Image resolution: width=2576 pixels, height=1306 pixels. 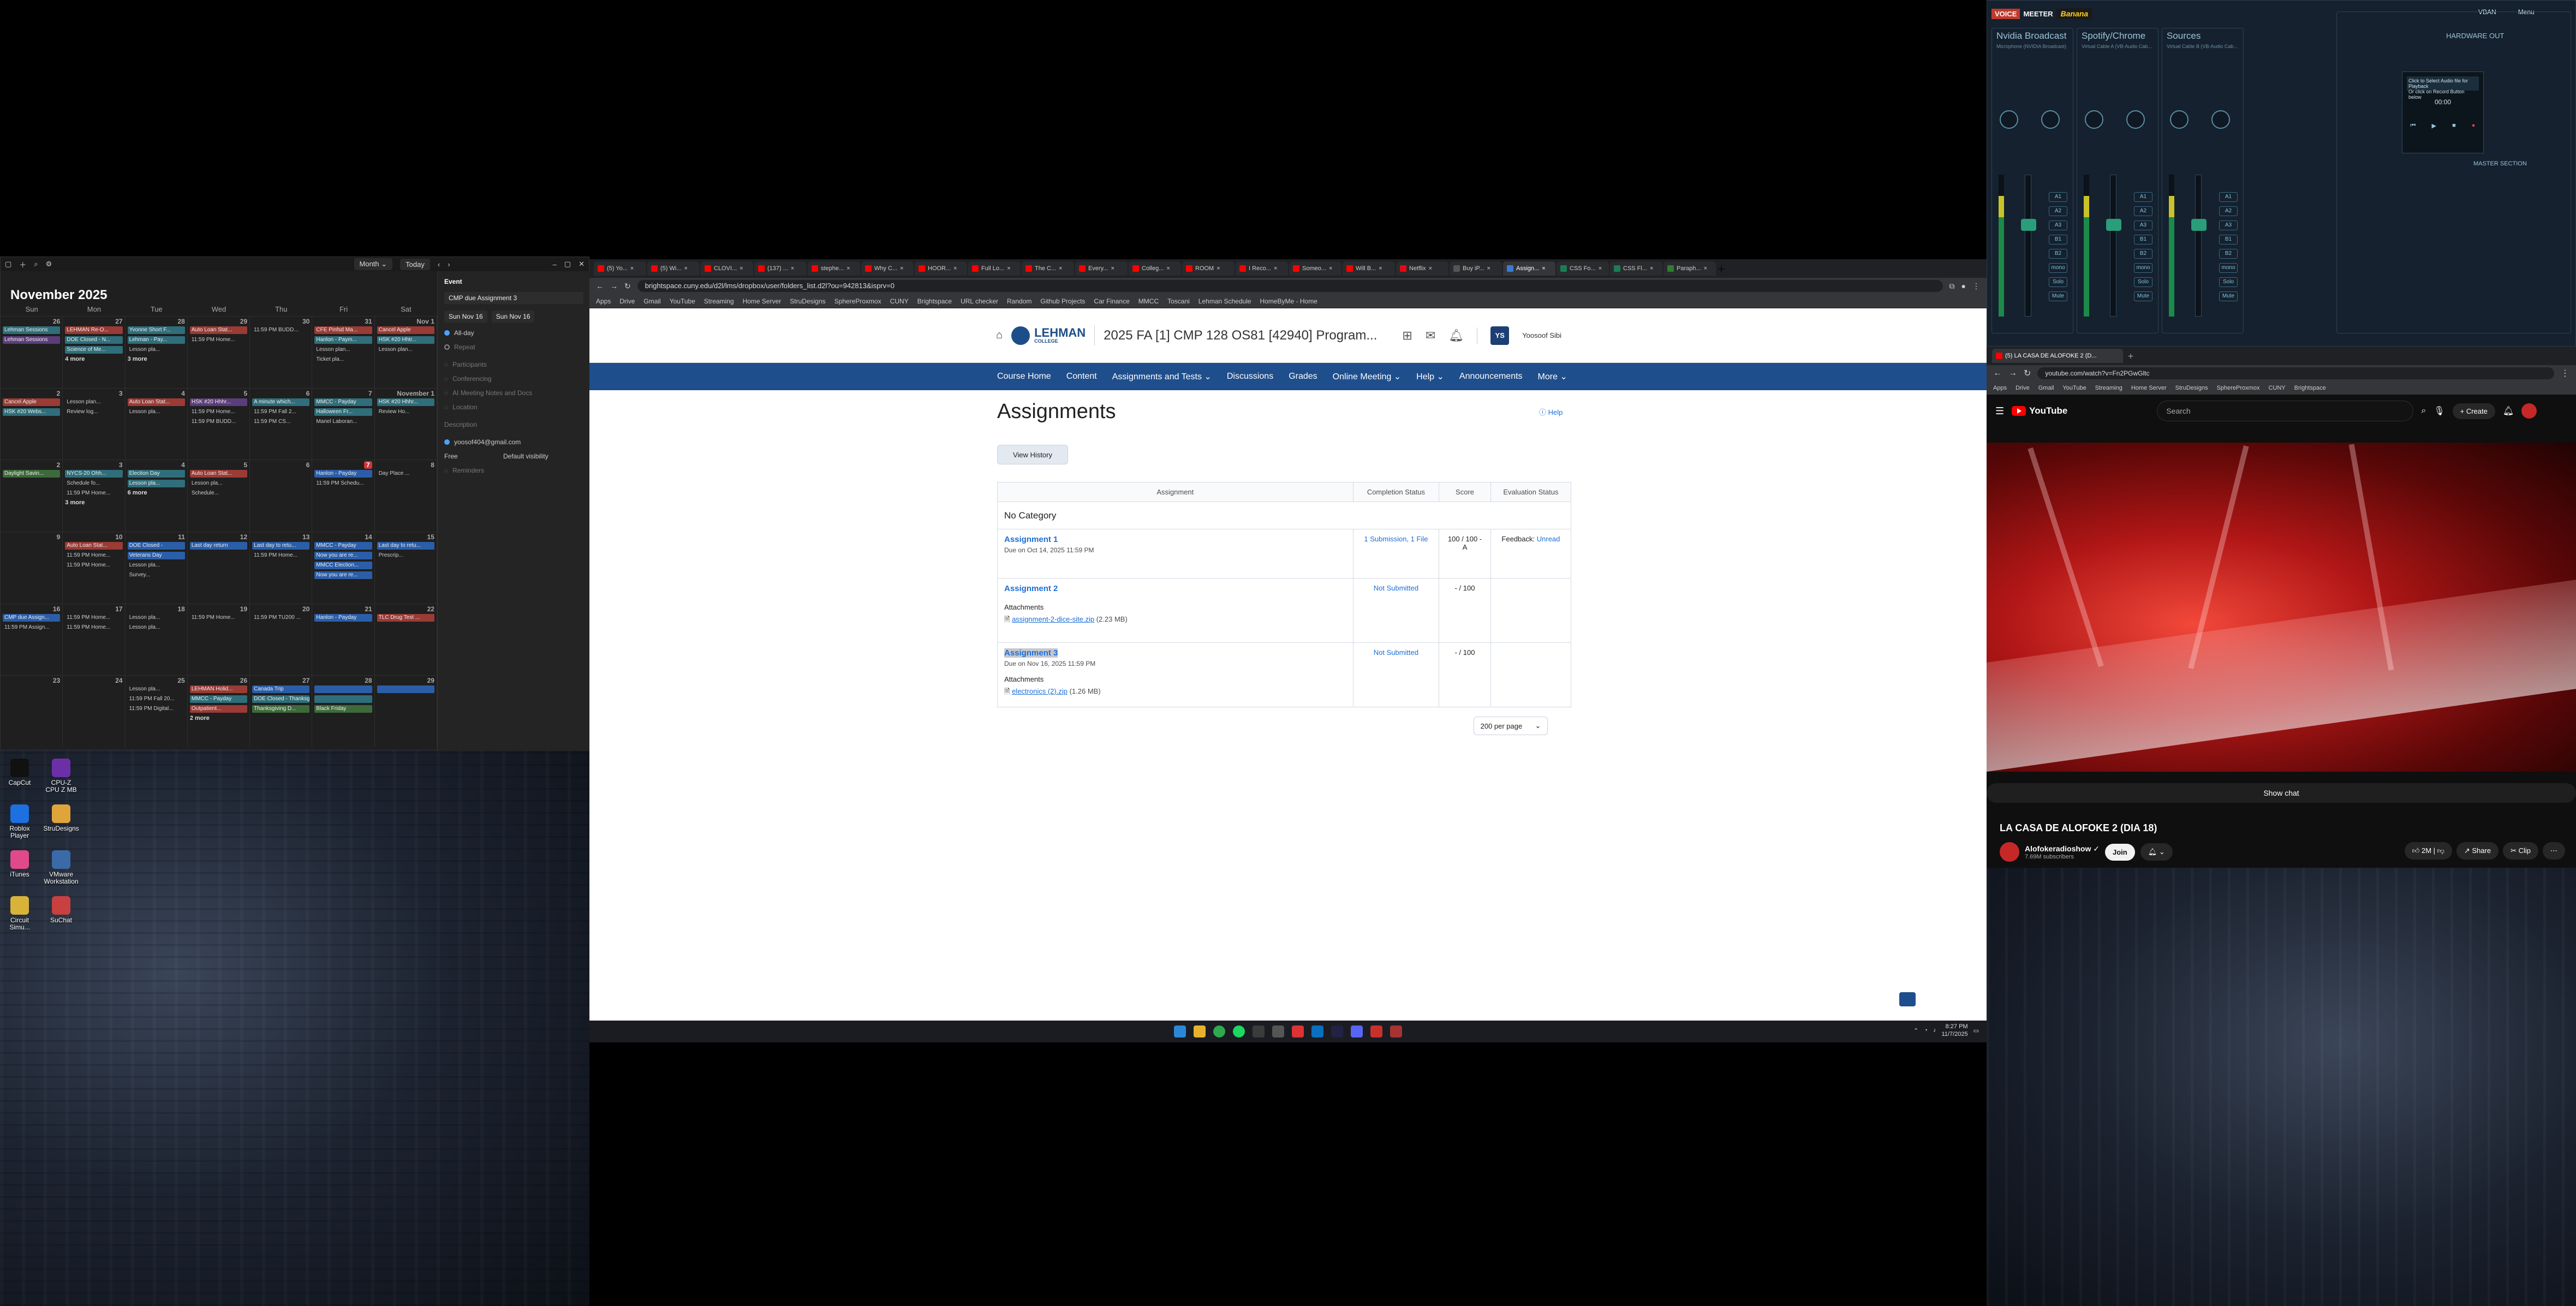 What do you see at coordinates (218, 546) in the screenshot?
I see `calendar-event: Last day return` at bounding box center [218, 546].